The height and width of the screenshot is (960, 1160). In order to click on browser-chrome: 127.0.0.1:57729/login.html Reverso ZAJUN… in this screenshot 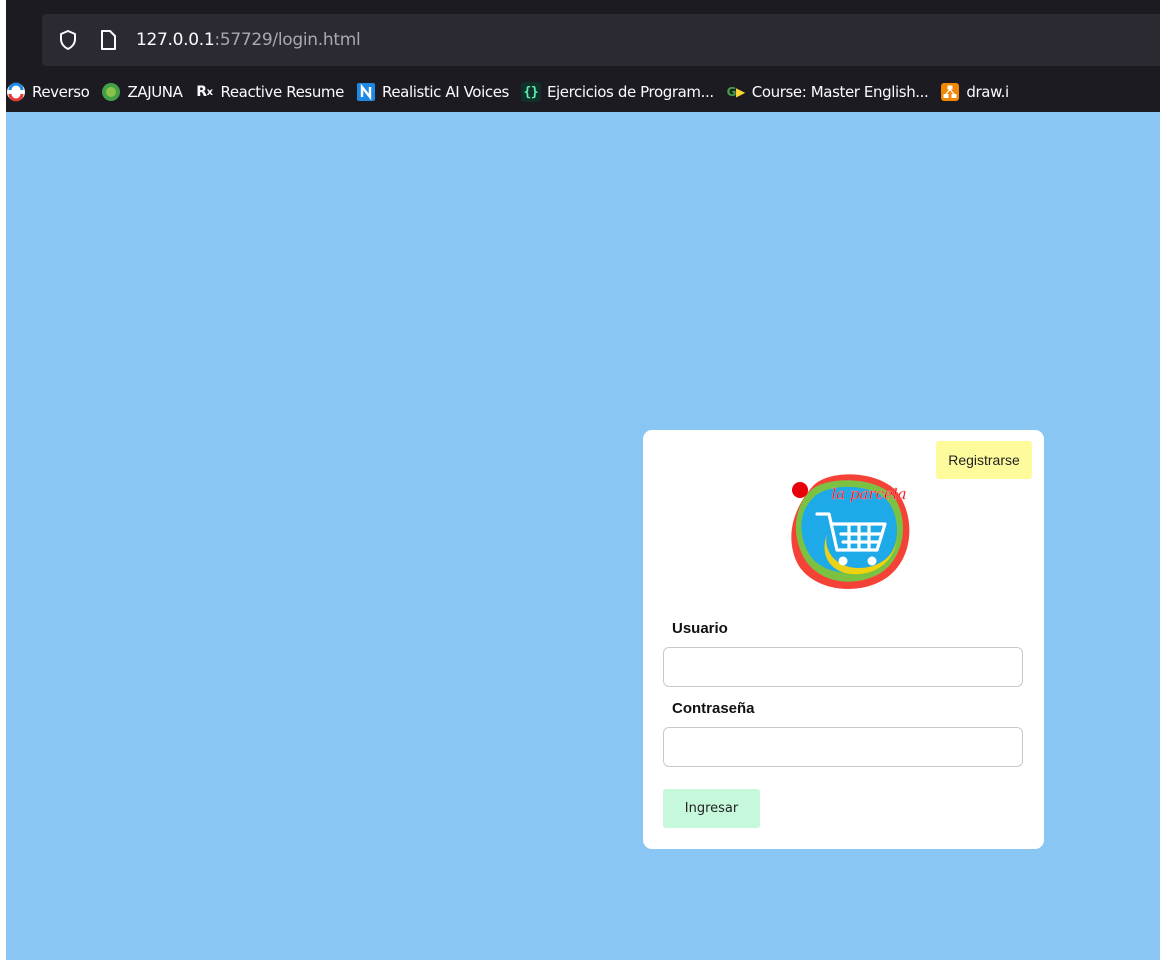, I will do `click(583, 56)`.